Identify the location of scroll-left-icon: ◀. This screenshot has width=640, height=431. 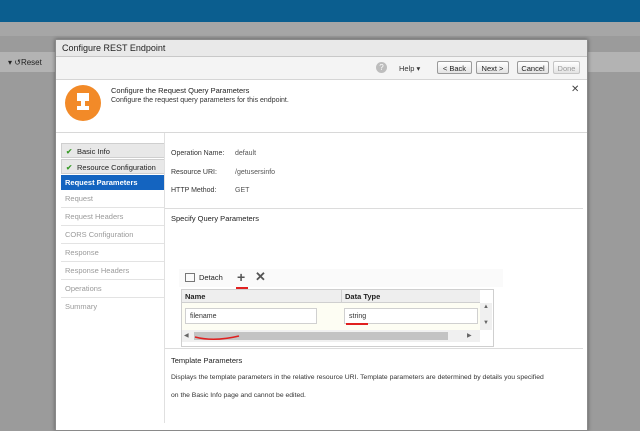
(186, 335).